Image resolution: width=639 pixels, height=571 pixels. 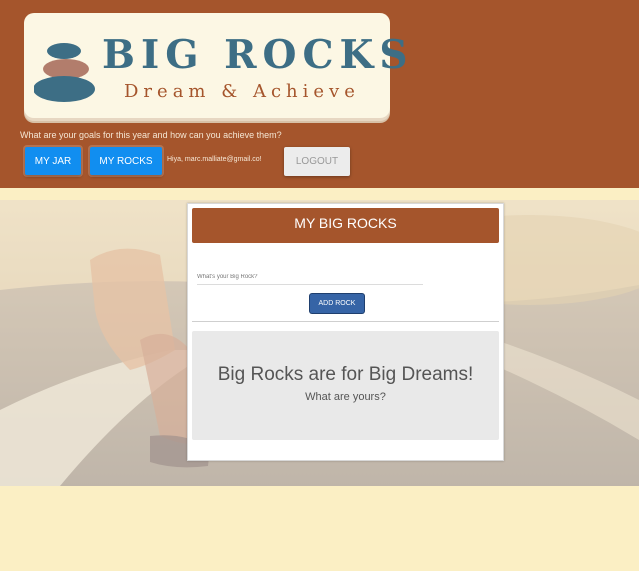 I want to click on logo: BIG ROCKS Dream & Achieve, so click(x=216, y=65).